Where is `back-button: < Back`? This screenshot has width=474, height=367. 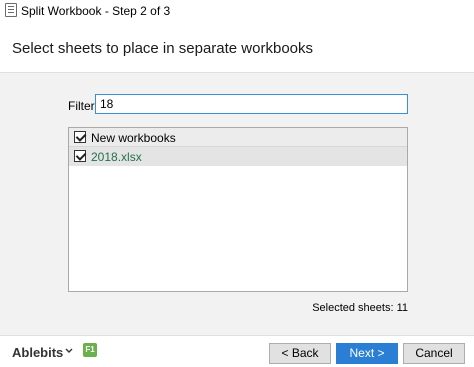 back-button: < Back is located at coordinates (300, 353).